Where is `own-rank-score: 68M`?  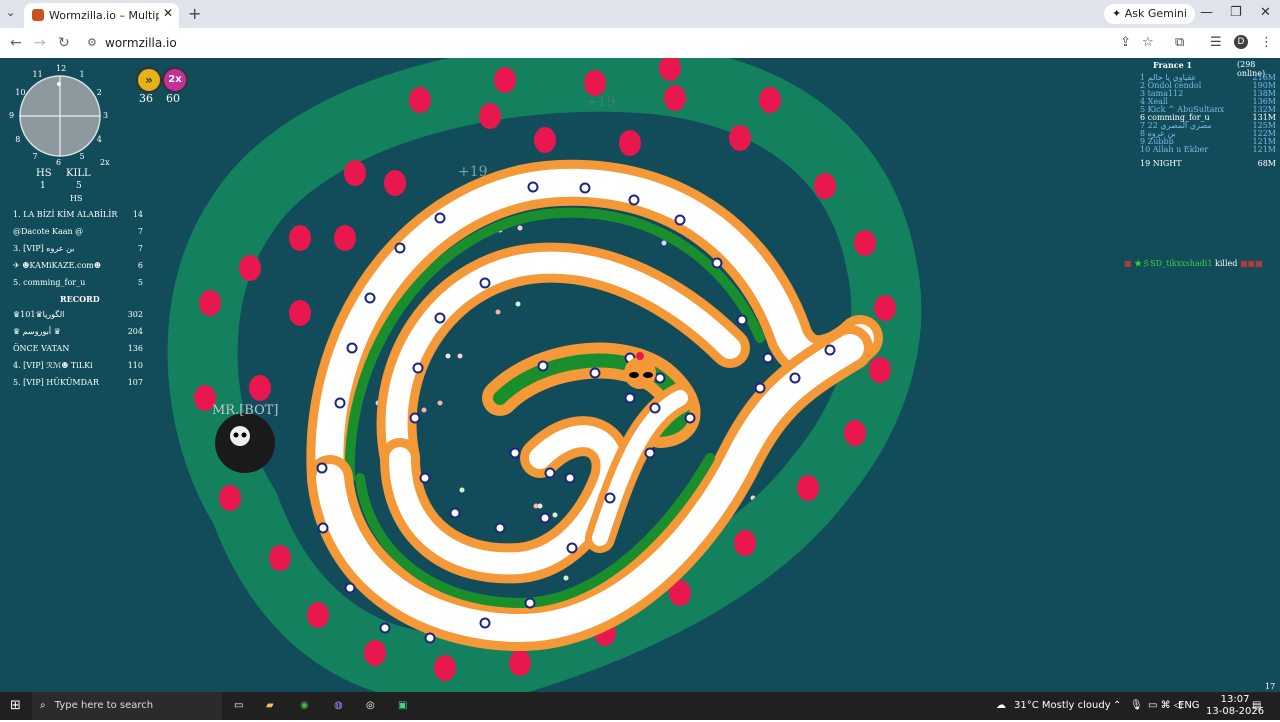
own-rank-score: 68M is located at coordinates (1266, 163).